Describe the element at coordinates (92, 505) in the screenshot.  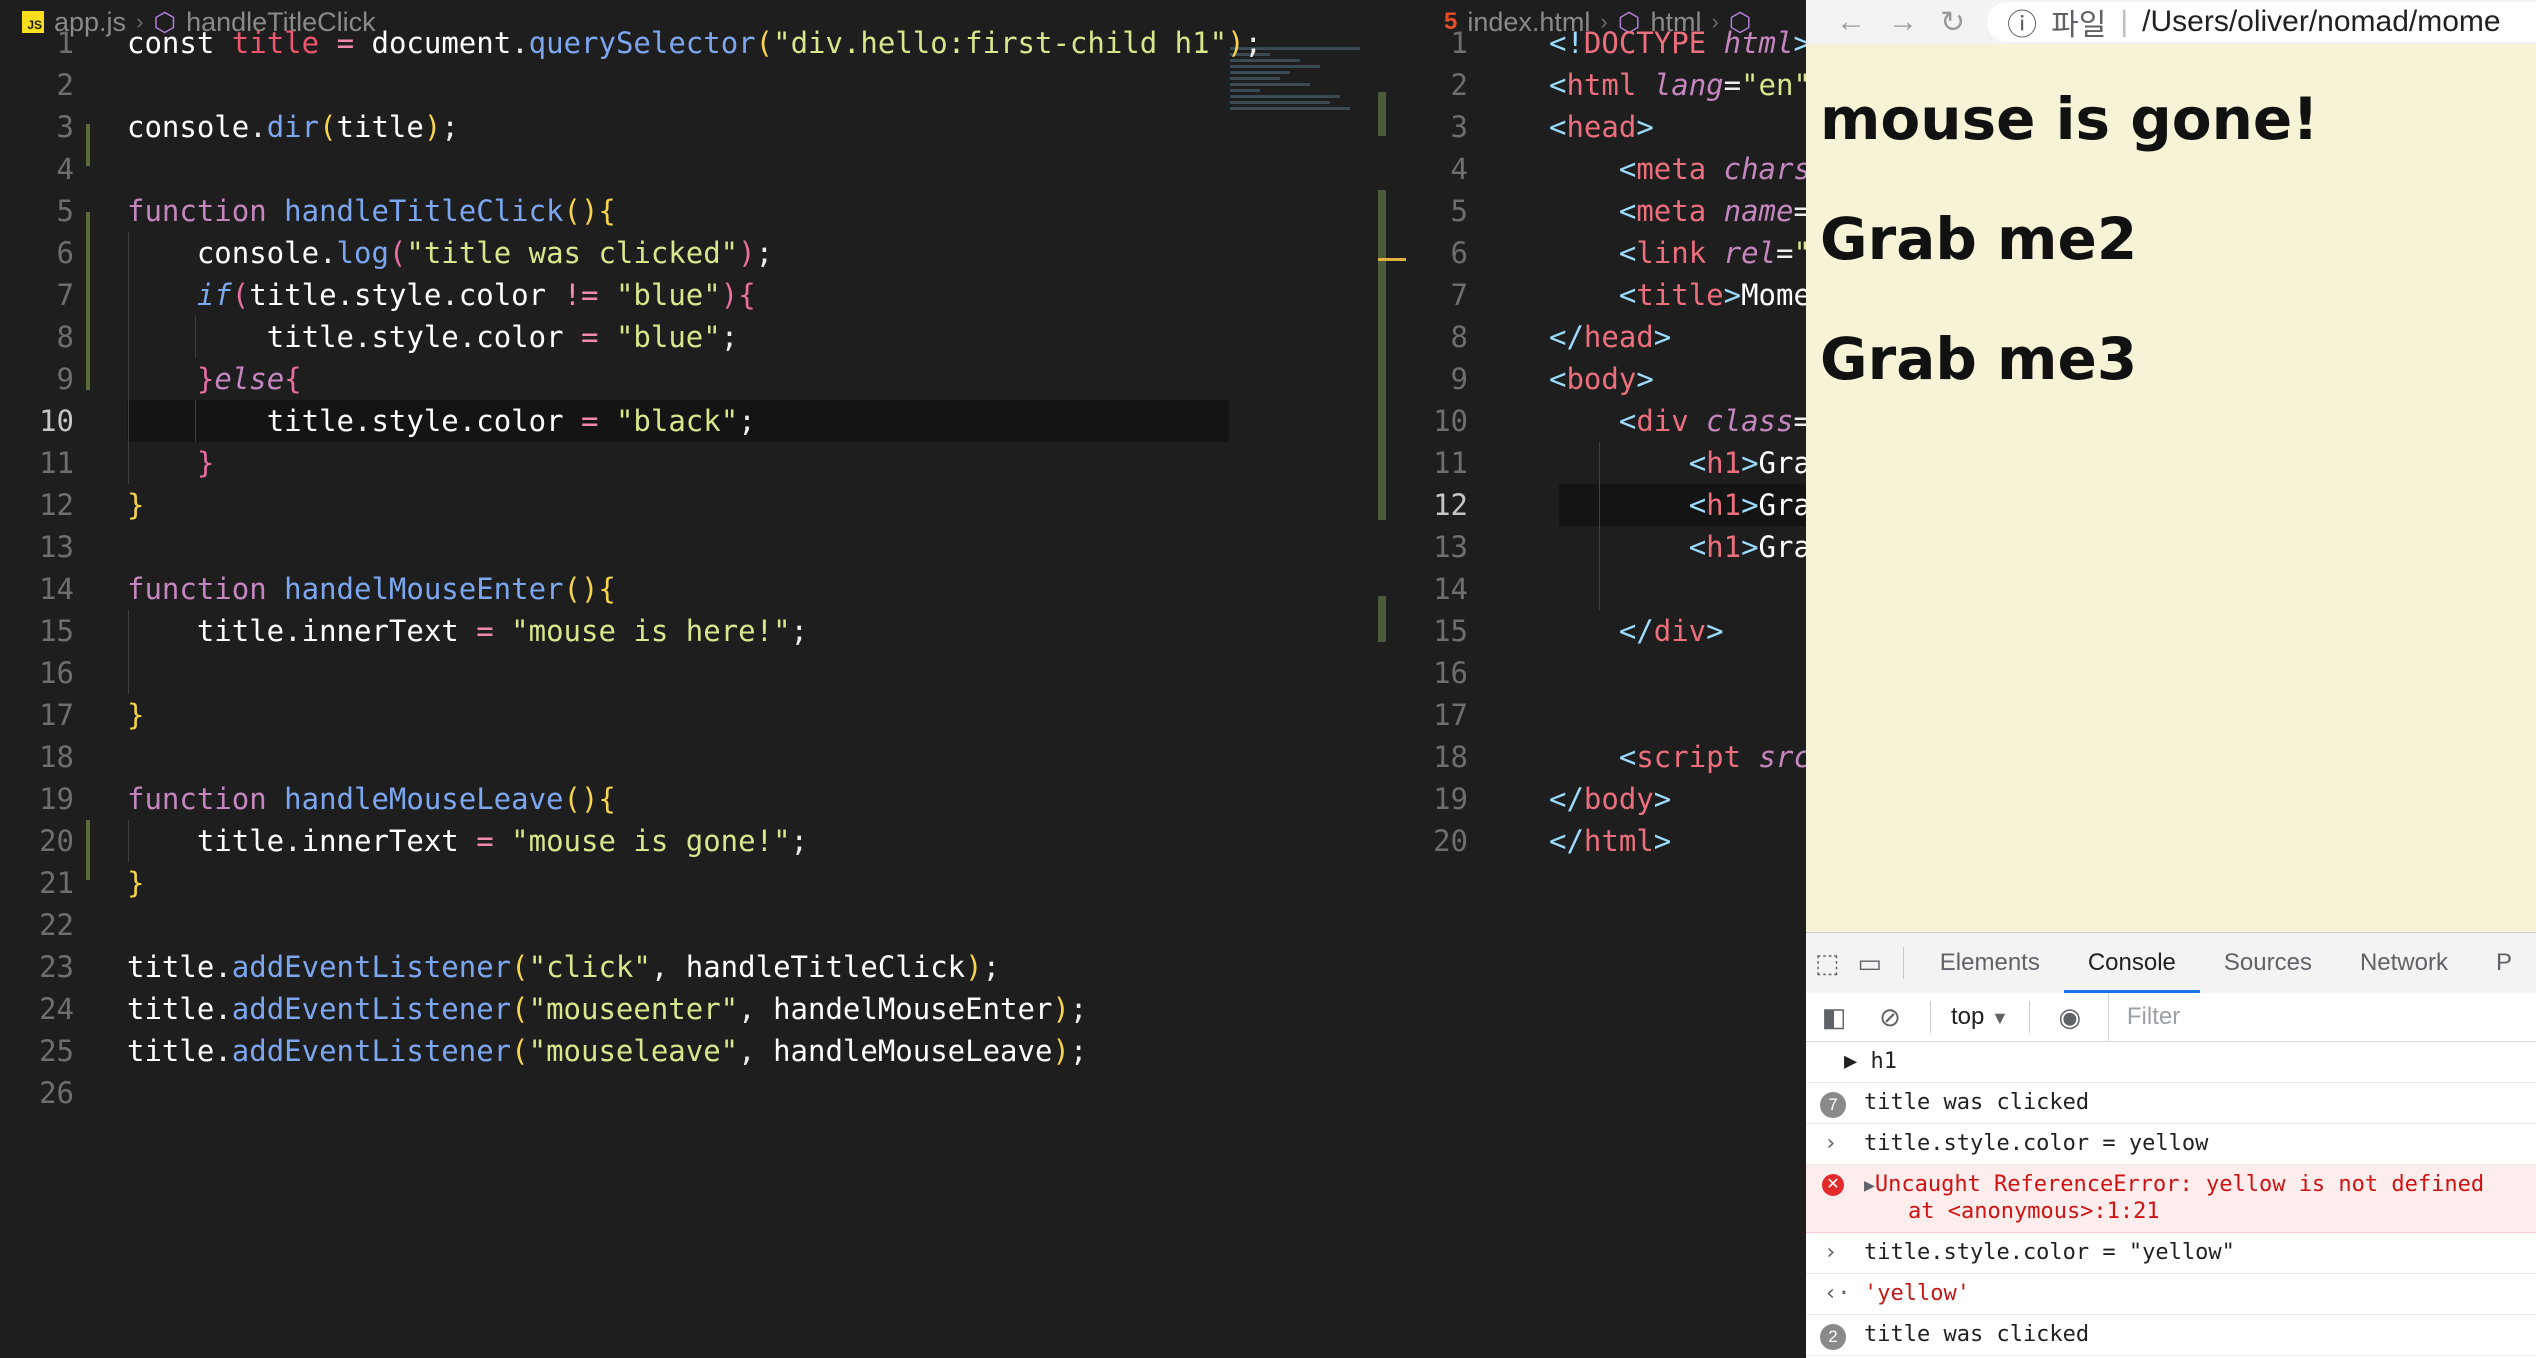
I see `code-line: 12}` at that location.